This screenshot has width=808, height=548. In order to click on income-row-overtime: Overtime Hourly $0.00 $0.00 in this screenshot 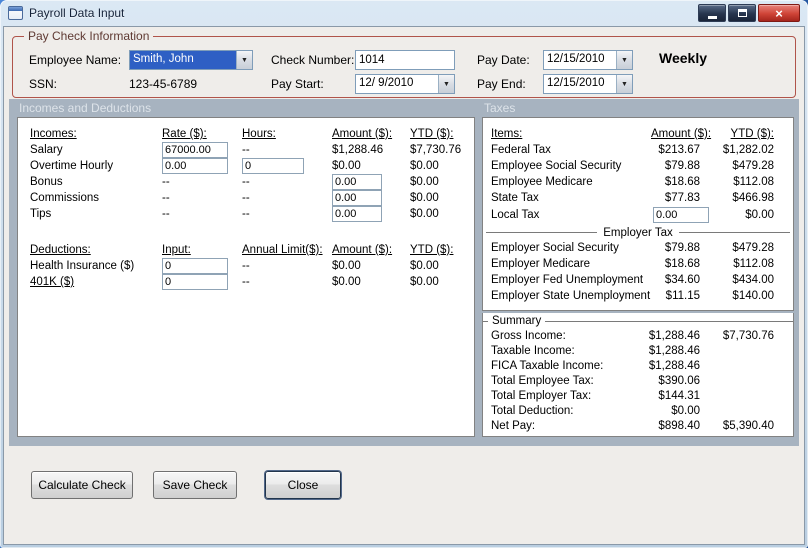, I will do `click(246, 166)`.